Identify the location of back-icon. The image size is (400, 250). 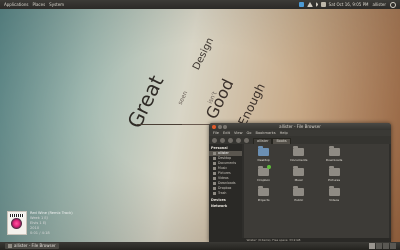
(214, 140).